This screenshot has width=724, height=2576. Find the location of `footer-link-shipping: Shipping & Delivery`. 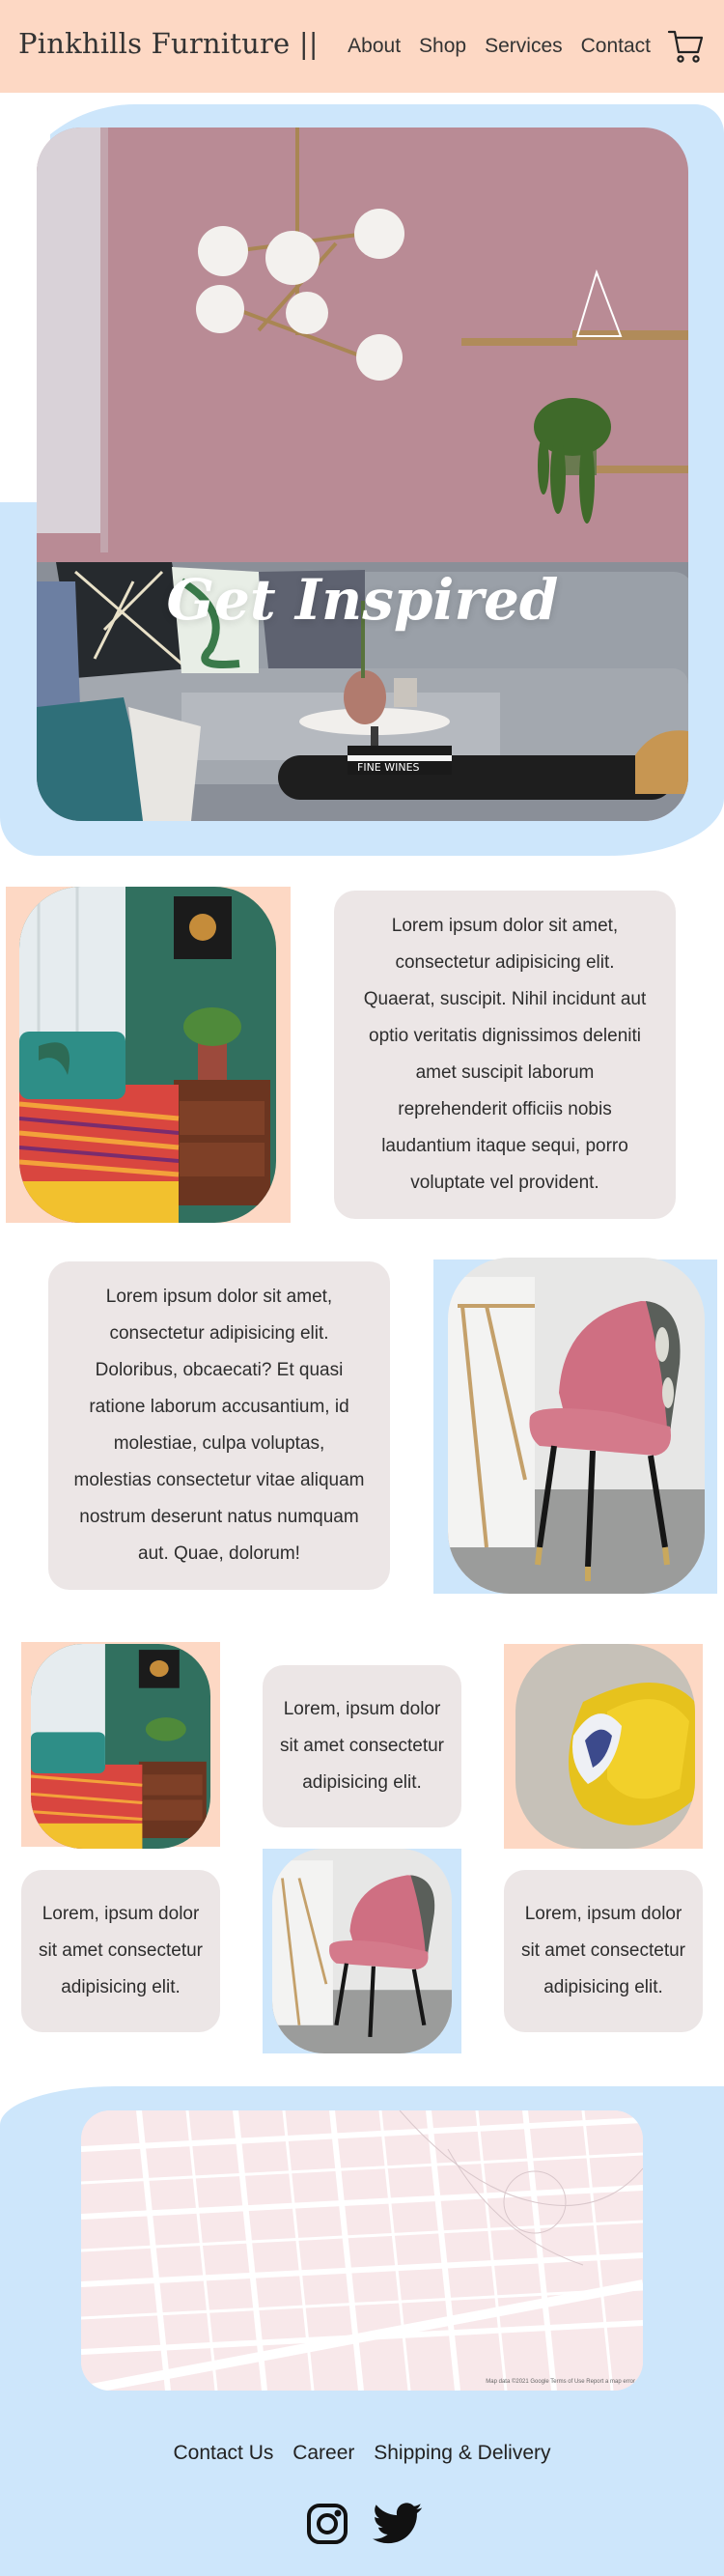

footer-link-shipping: Shipping & Delivery is located at coordinates (462, 2453).